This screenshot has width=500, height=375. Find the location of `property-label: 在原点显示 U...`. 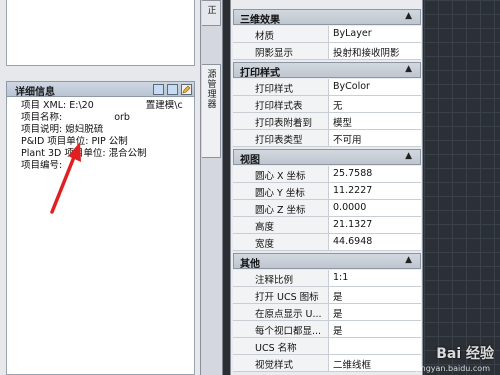

property-label: 在原点显示 U... is located at coordinates (281, 312).